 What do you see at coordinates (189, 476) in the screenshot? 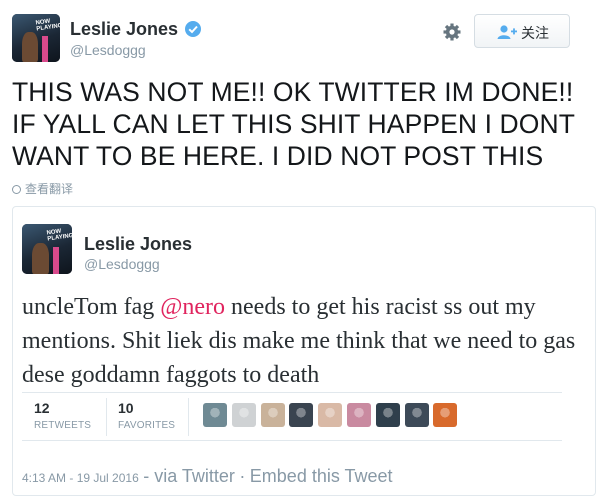
I see `via-label: - via Twitter` at bounding box center [189, 476].